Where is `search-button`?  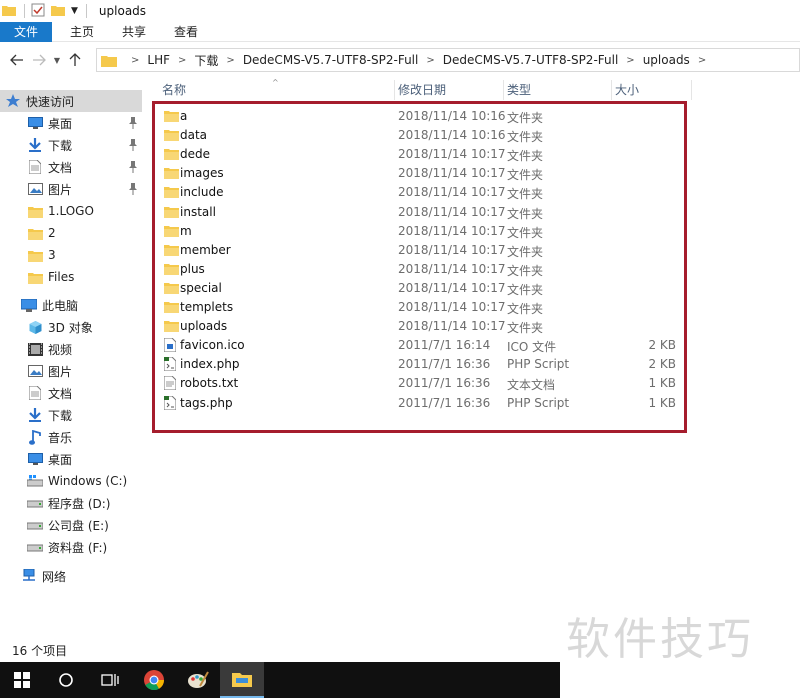
search-button is located at coordinates (66, 680).